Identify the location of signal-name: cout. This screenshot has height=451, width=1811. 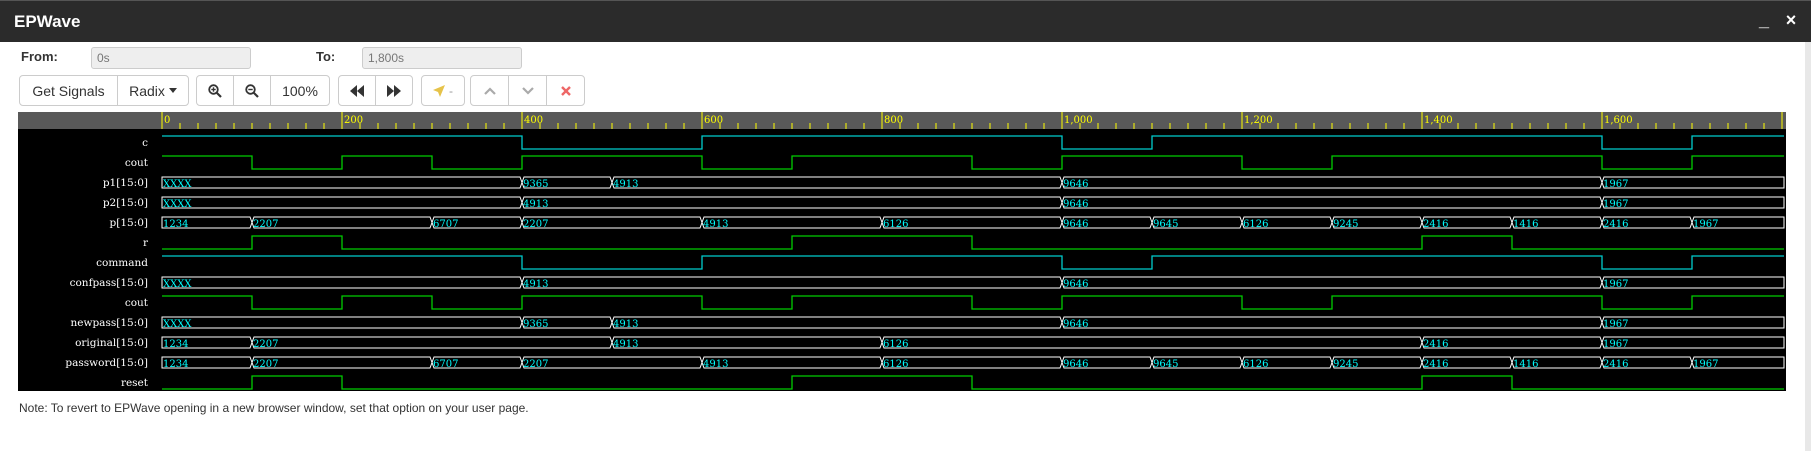
(137, 163).